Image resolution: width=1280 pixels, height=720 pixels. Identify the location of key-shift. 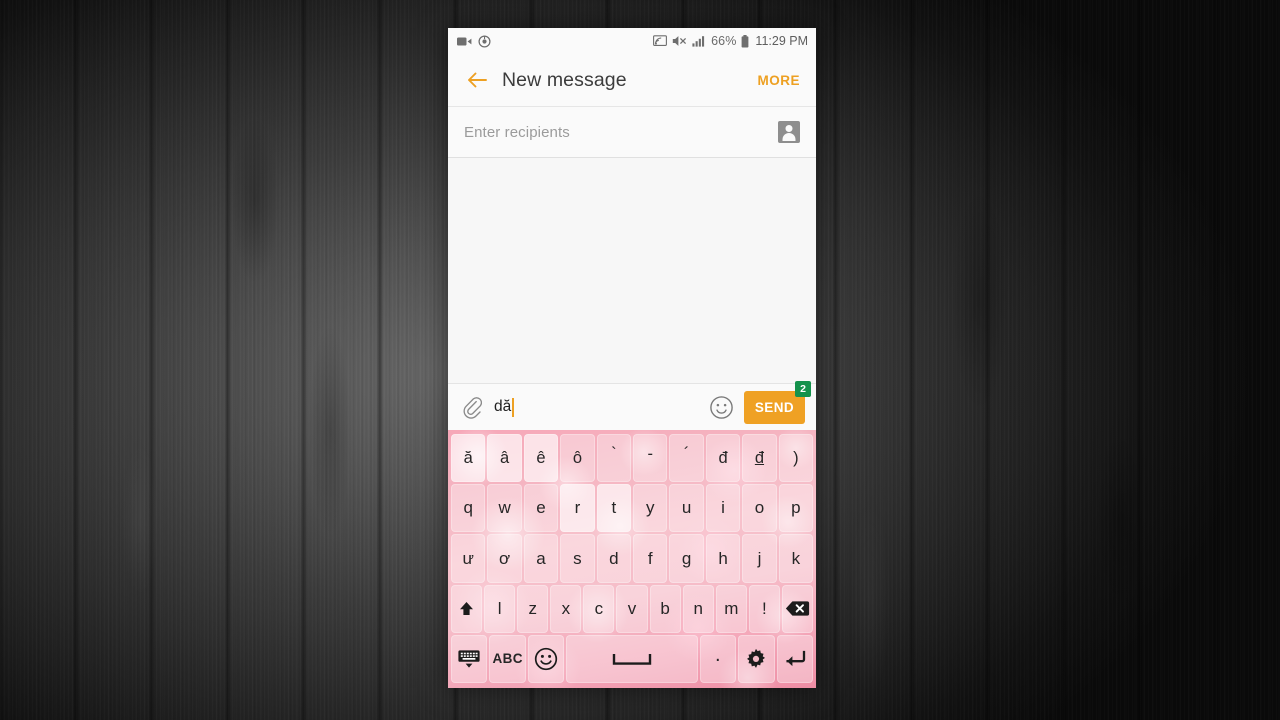
(467, 608).